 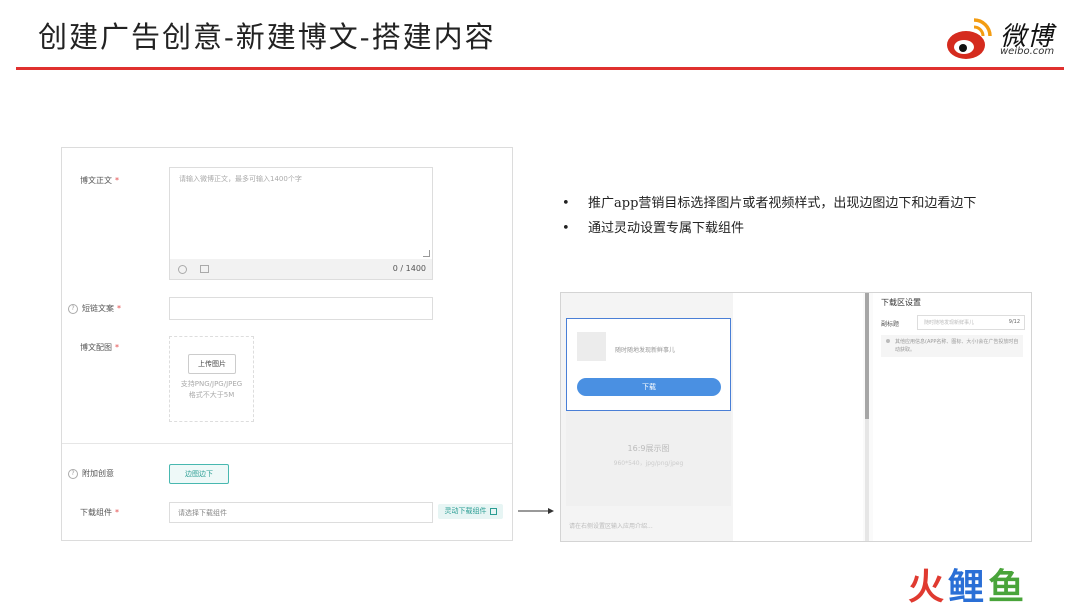 What do you see at coordinates (409, 268) in the screenshot?
I see `char-counter: 0 / 1400` at bounding box center [409, 268].